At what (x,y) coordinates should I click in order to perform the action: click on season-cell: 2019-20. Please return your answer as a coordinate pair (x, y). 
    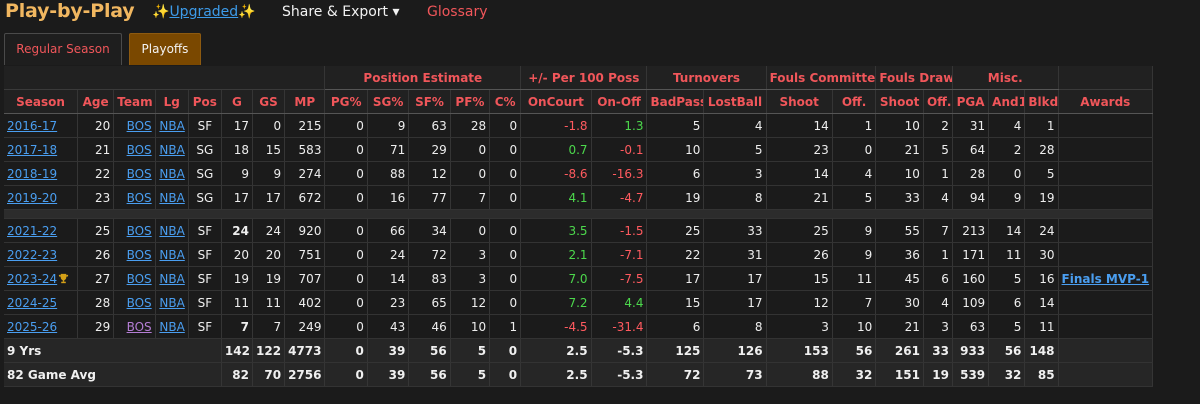
    Looking at the image, I should click on (41, 197).